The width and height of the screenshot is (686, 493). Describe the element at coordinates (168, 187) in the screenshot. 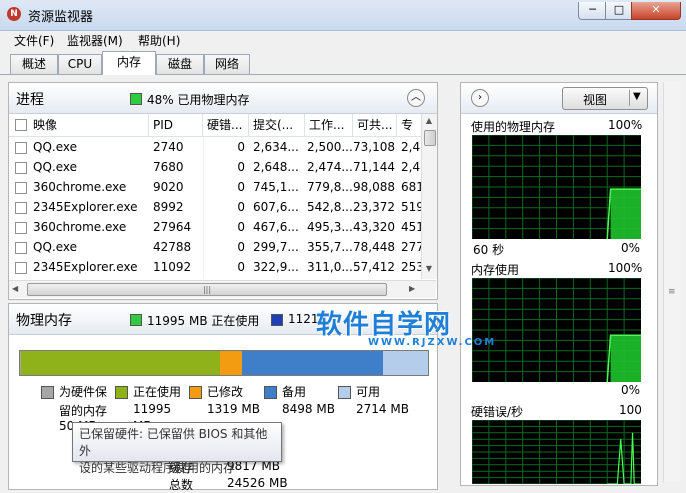

I see `row-pid: 9020` at that location.